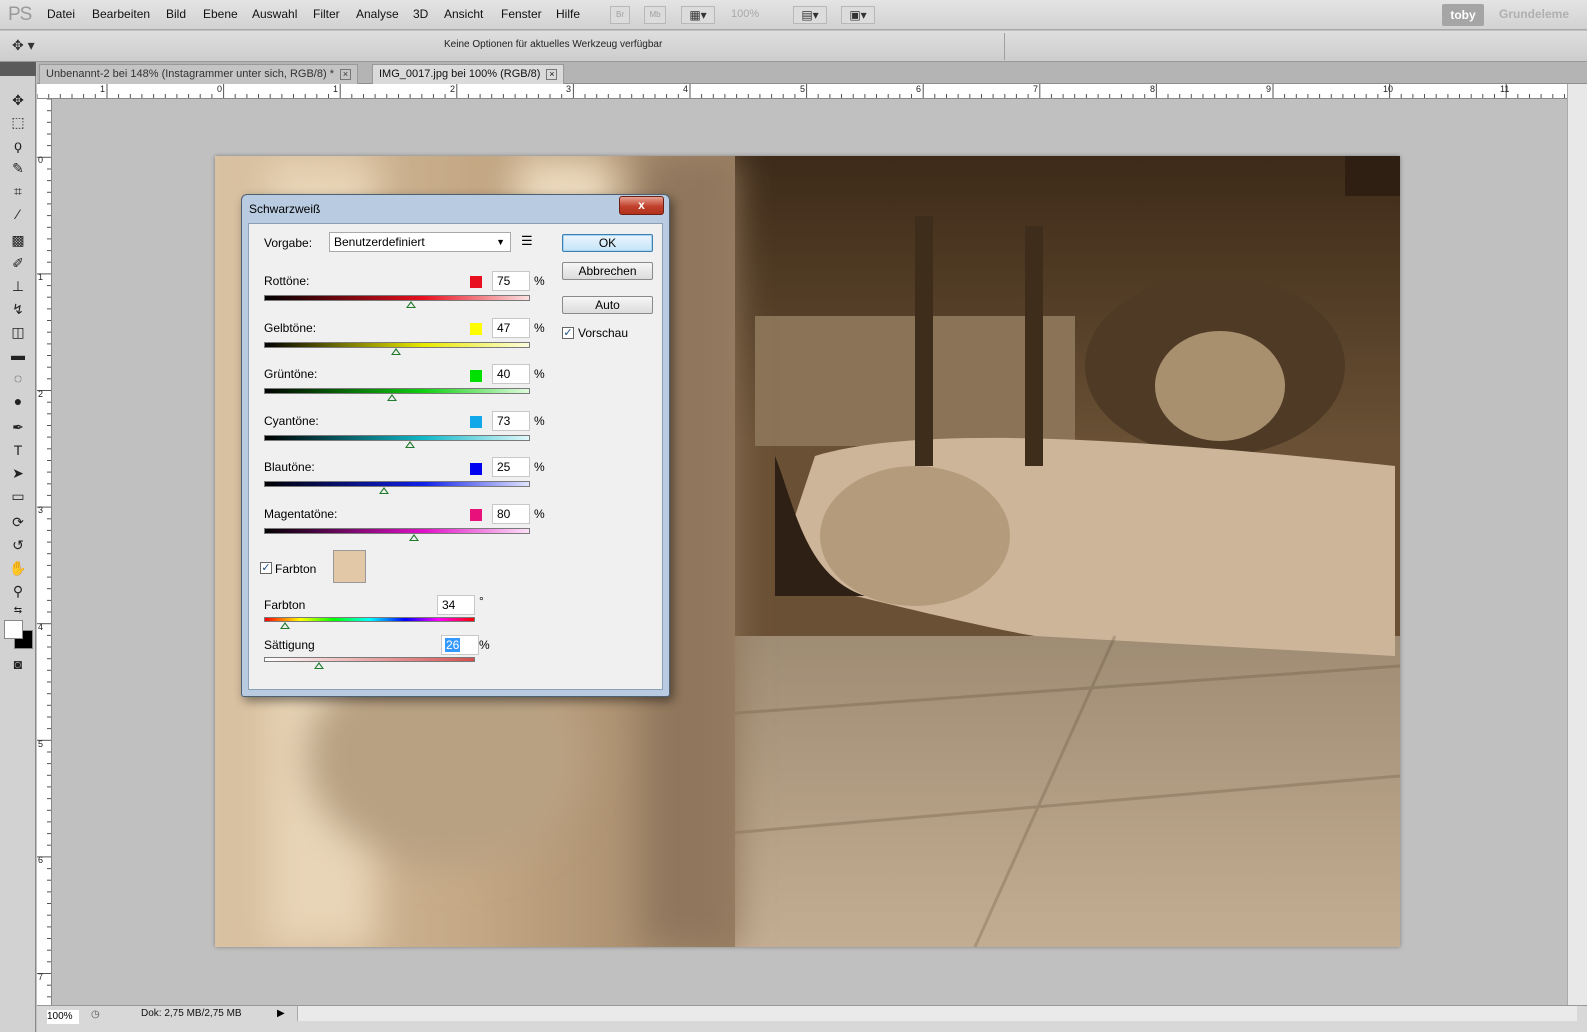  What do you see at coordinates (319, 665) in the screenshot?
I see `saturation-thumb` at bounding box center [319, 665].